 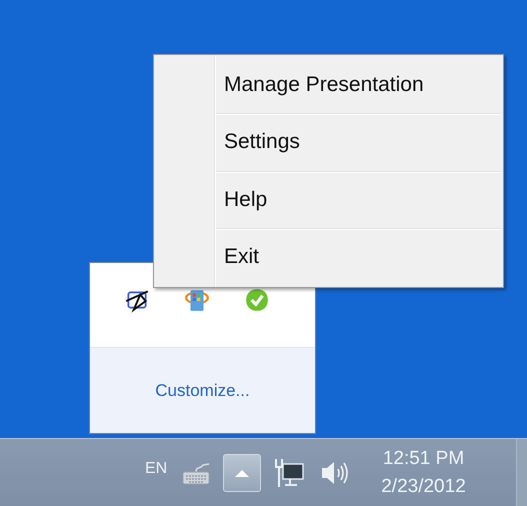 I want to click on up-arrow-icon, so click(x=242, y=473).